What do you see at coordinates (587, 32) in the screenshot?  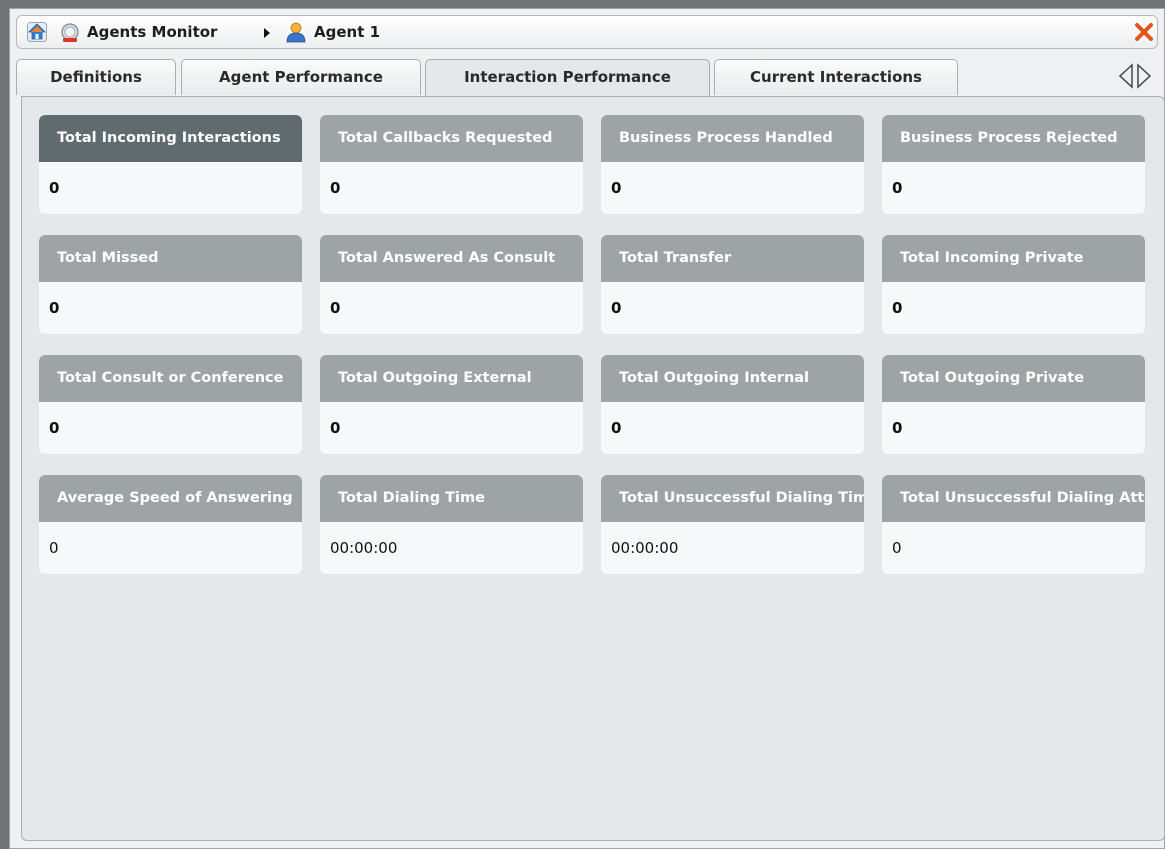 I see `breadcrumb-bar: Agents Monitor Agent 1` at bounding box center [587, 32].